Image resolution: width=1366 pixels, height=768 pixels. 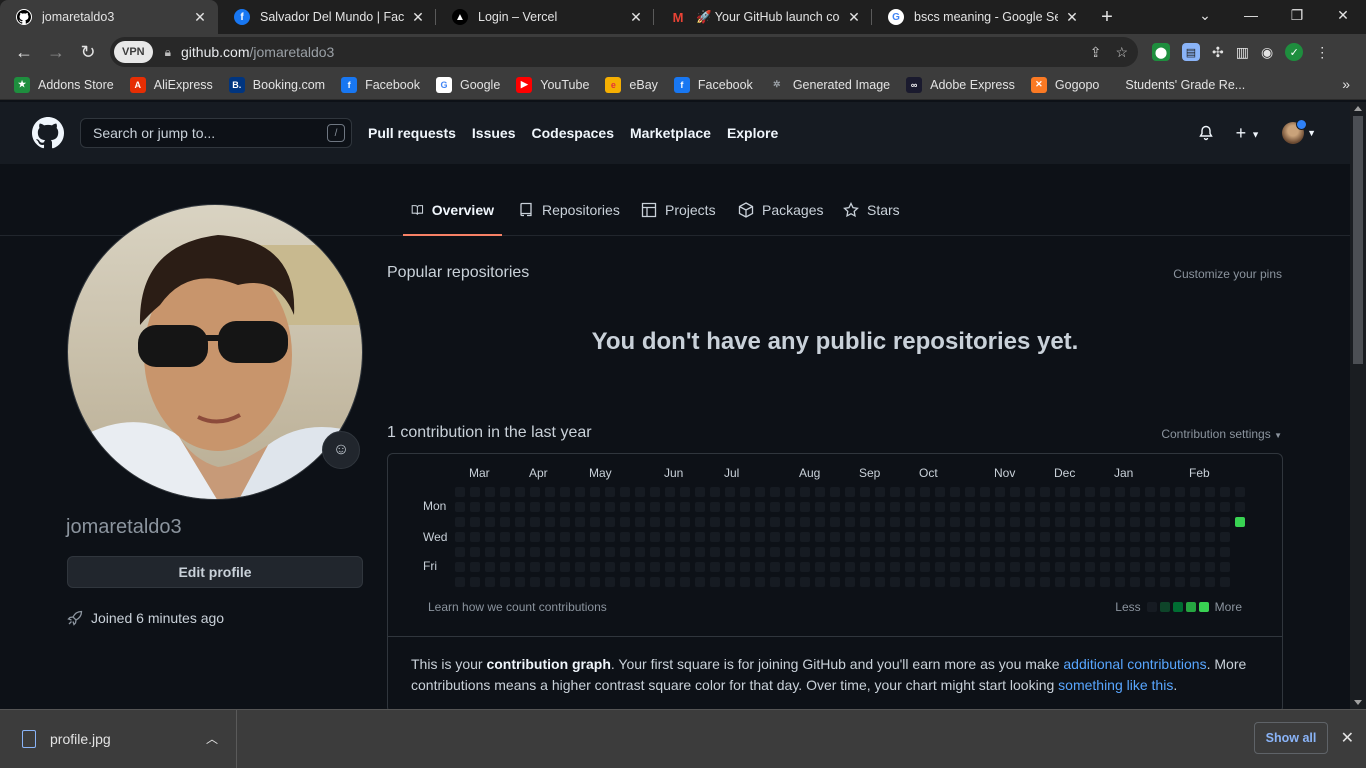 What do you see at coordinates (341, 450) in the screenshot?
I see `set-status-smiley-icon: ☺` at bounding box center [341, 450].